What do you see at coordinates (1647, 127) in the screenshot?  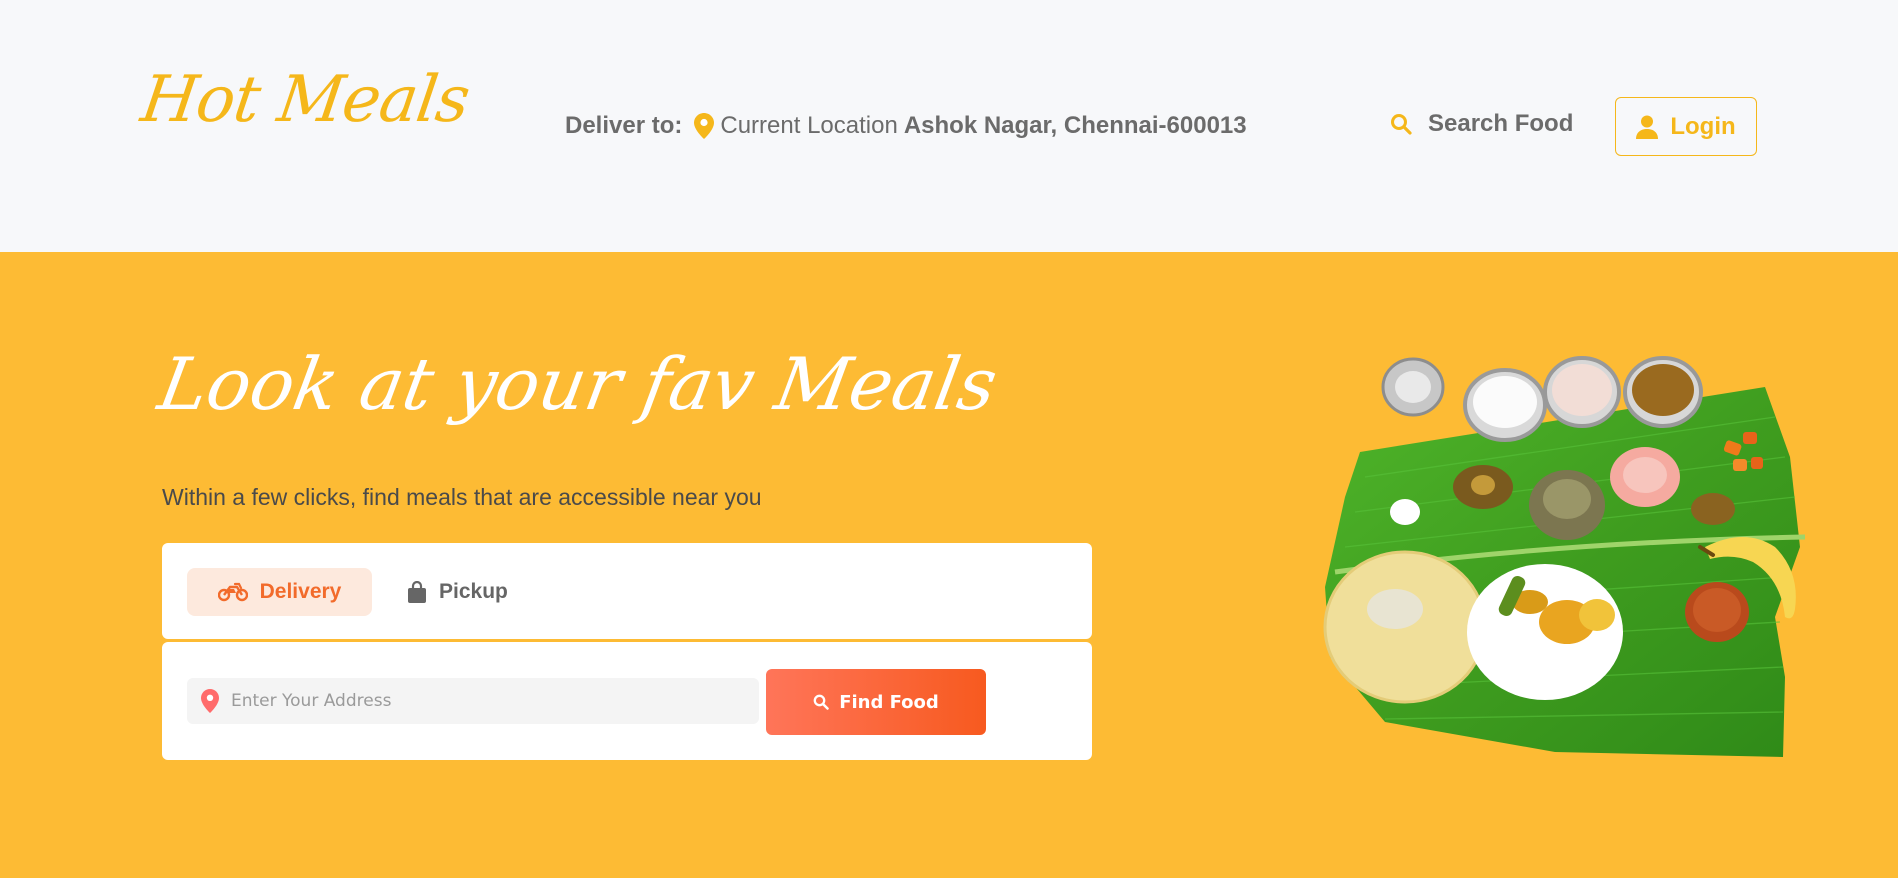 I see `user-icon` at bounding box center [1647, 127].